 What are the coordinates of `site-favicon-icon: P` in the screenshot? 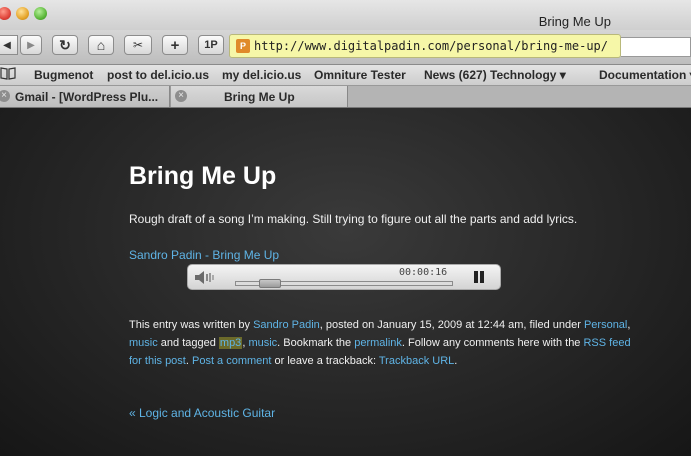 It's located at (243, 46).